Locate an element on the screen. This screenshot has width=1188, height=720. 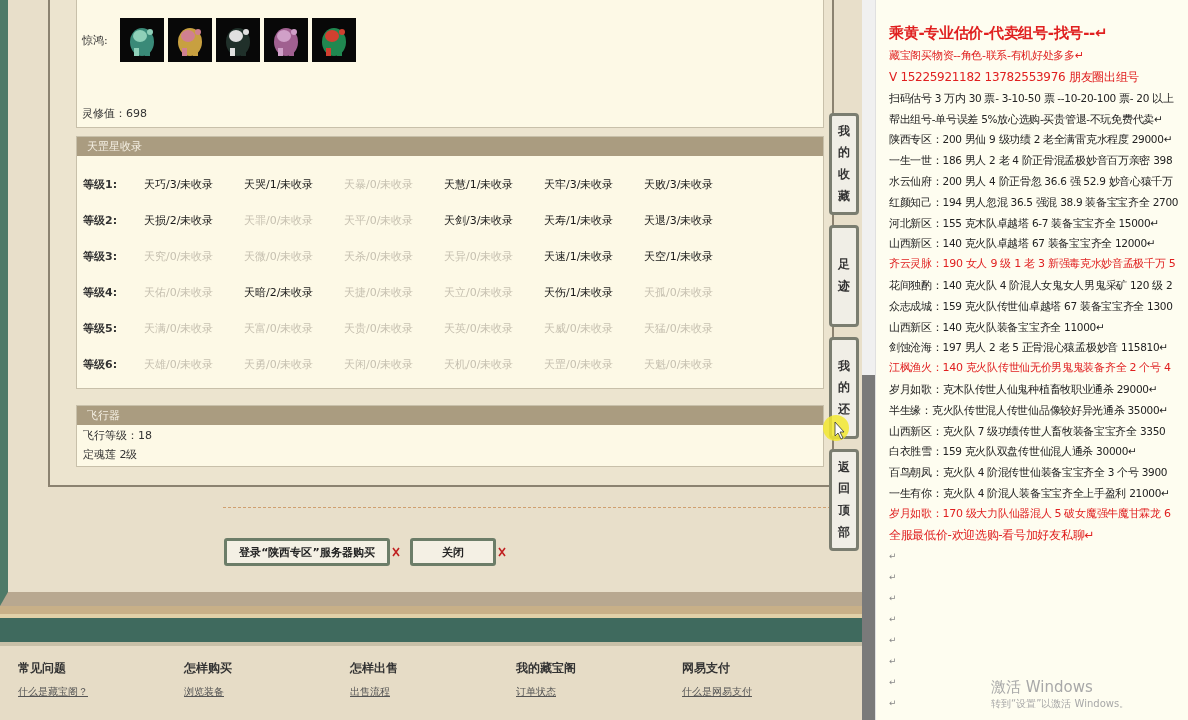
document-line: V 15225921182 13782553976 朋友圈出组号 is located at coordinates (1015, 77).